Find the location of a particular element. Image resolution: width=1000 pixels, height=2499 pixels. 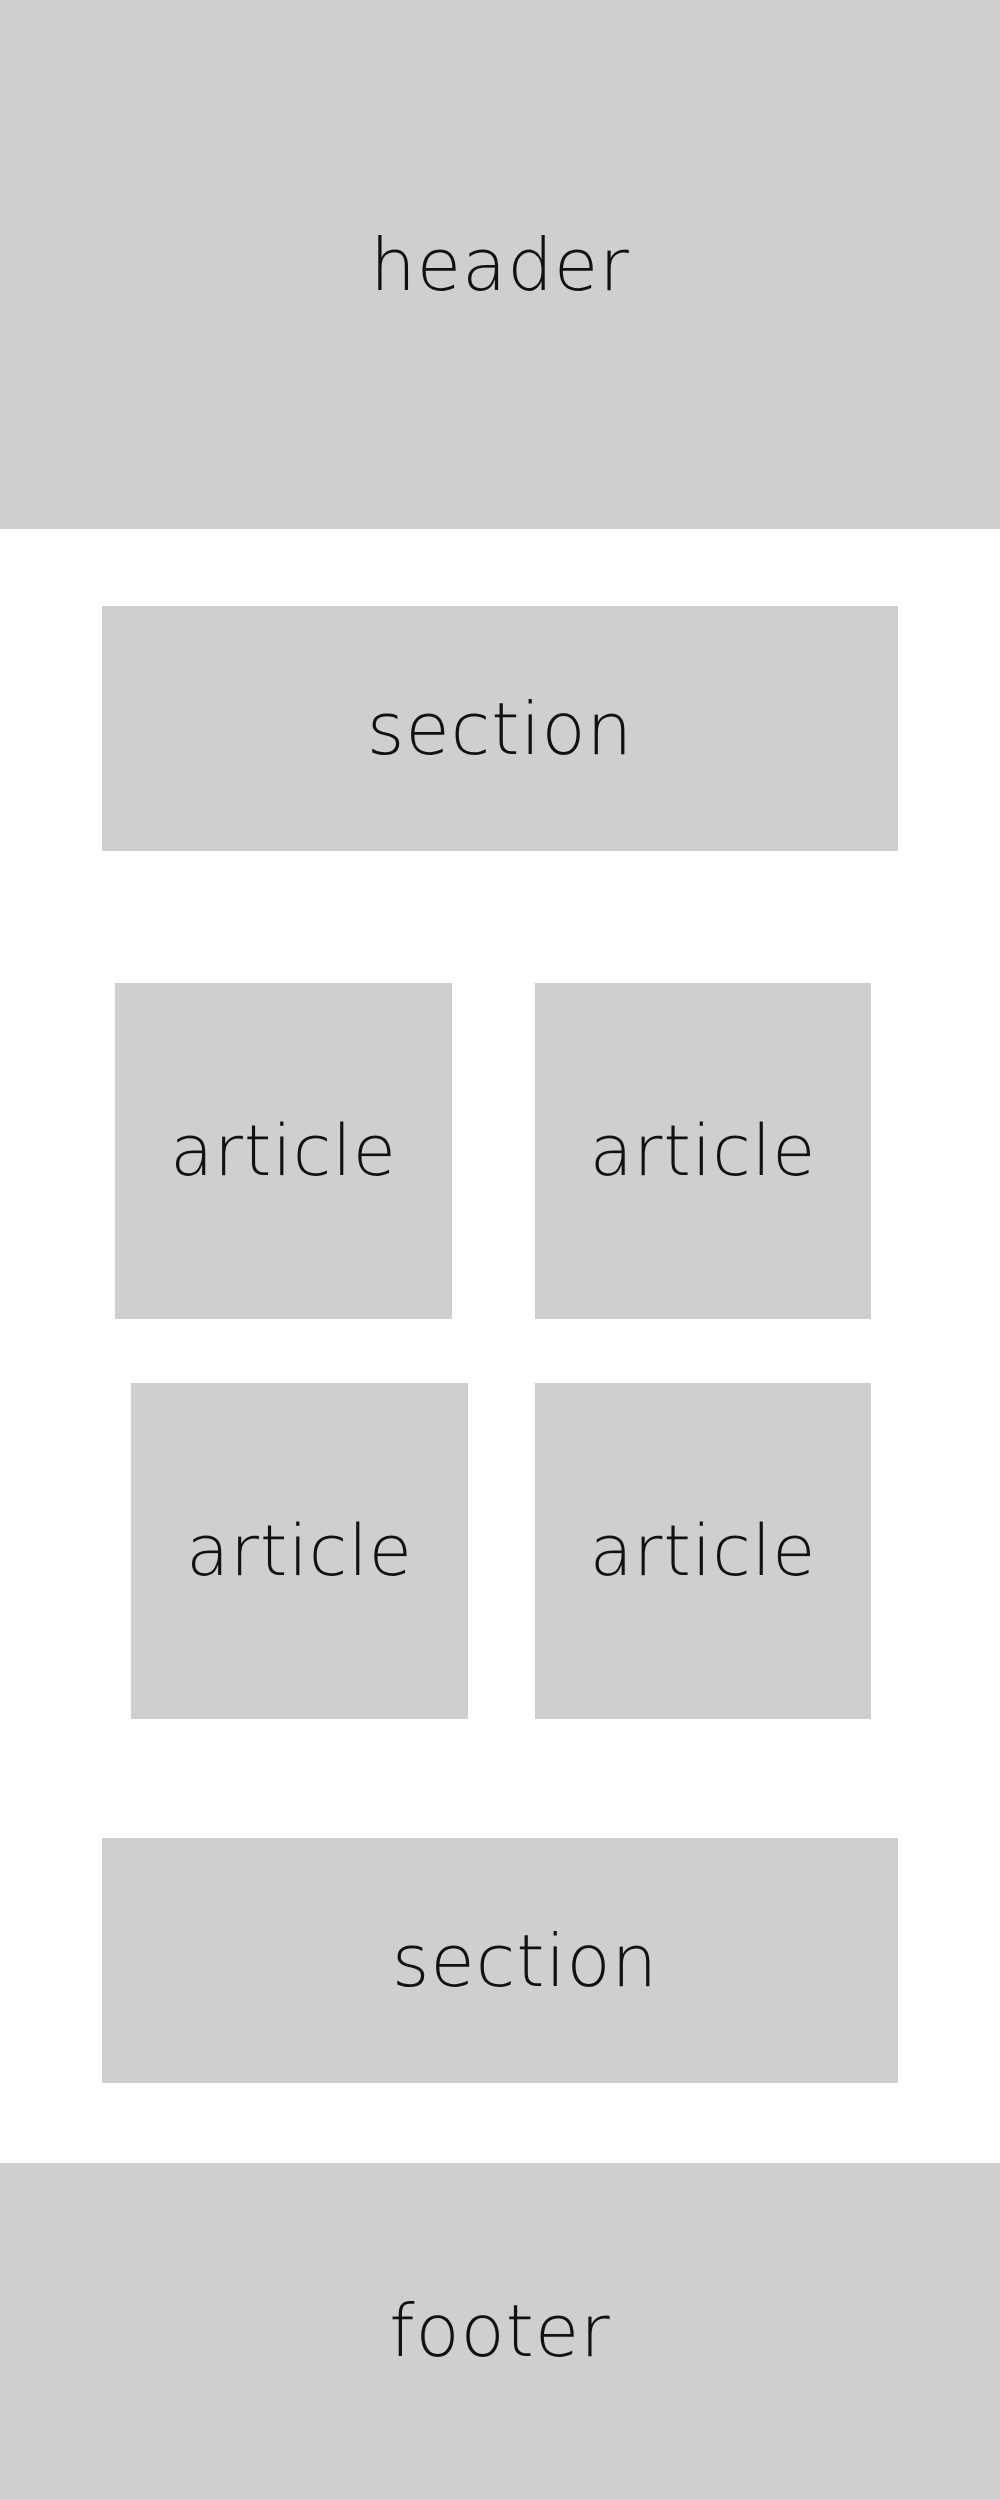

section-block-bottom: section is located at coordinates (500, 1960).